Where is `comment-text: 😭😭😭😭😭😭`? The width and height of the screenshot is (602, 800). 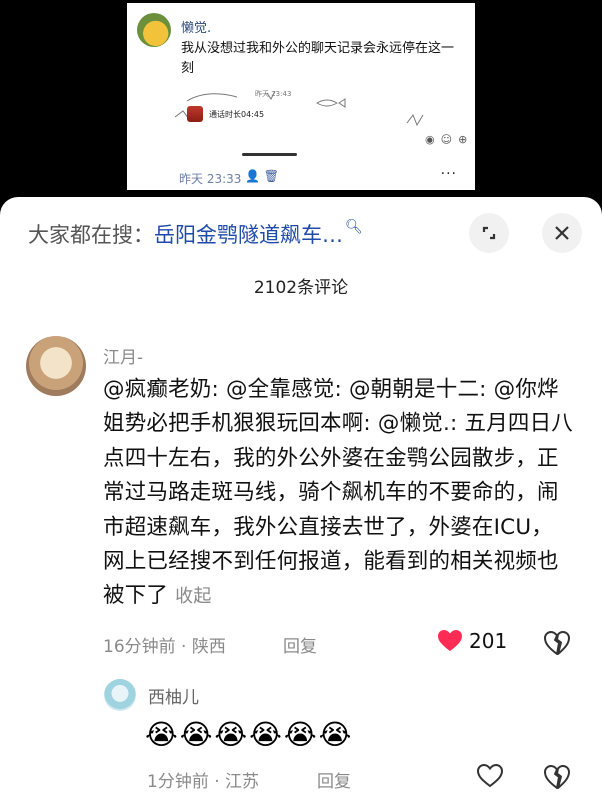 comment-text: 😭😭😭😭😭😭 is located at coordinates (249, 734).